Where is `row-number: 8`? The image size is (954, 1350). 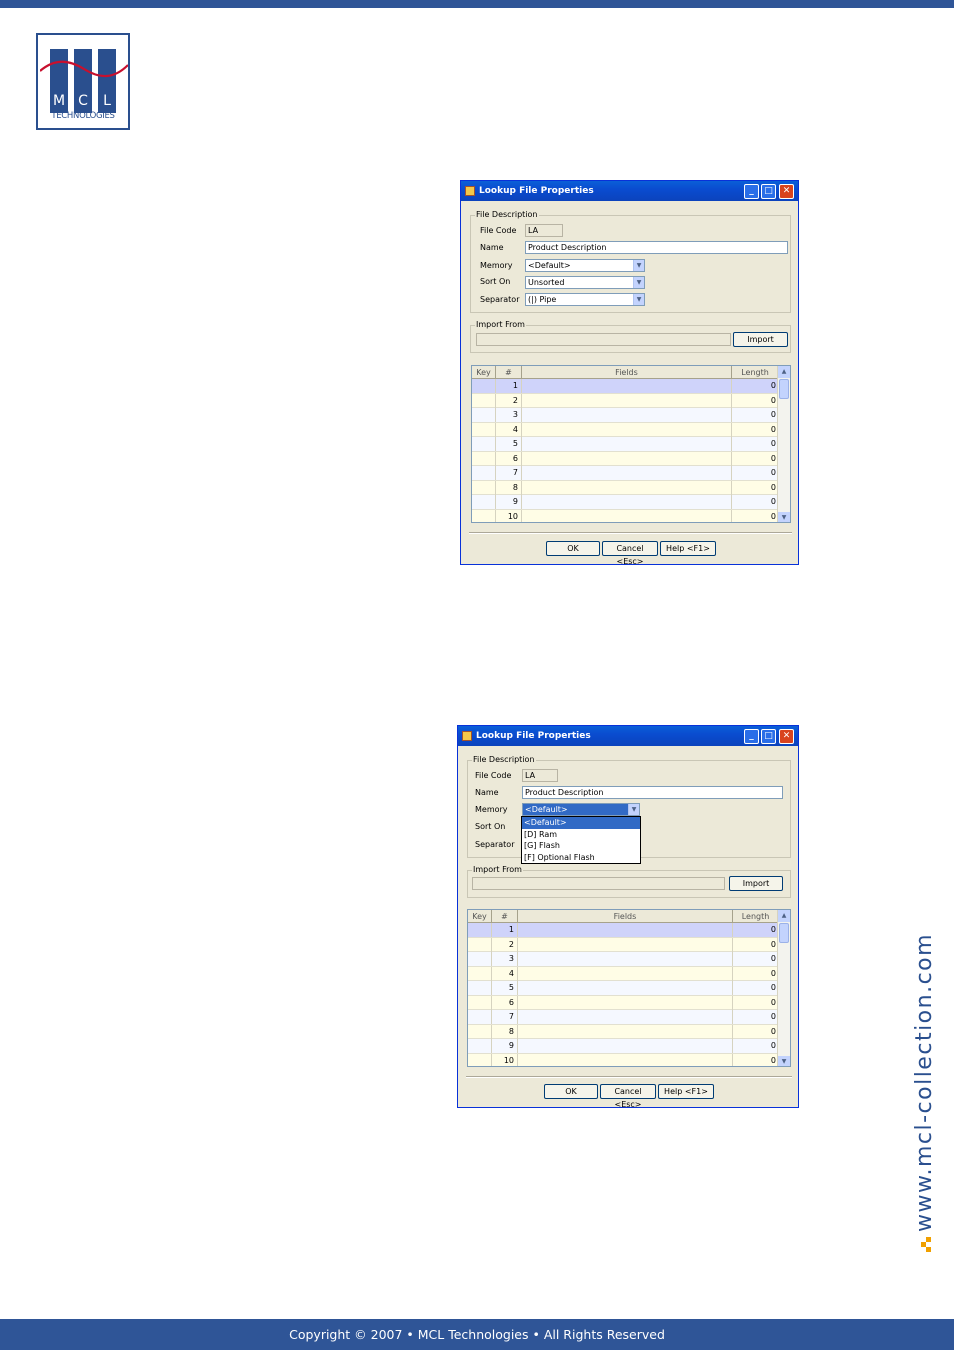
row-number: 8 is located at coordinates (509, 487).